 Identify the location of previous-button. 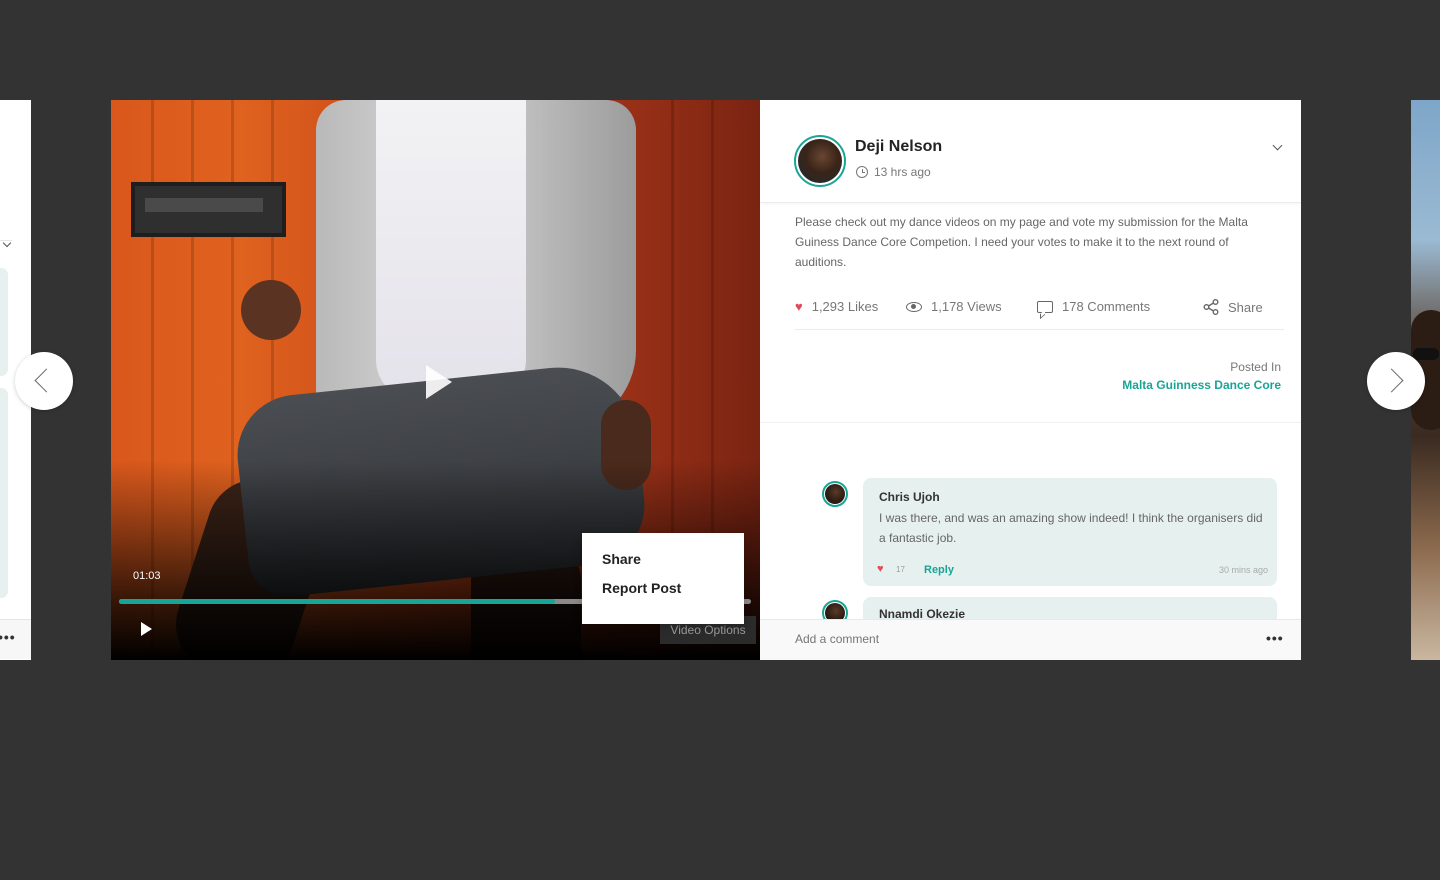
(44, 381).